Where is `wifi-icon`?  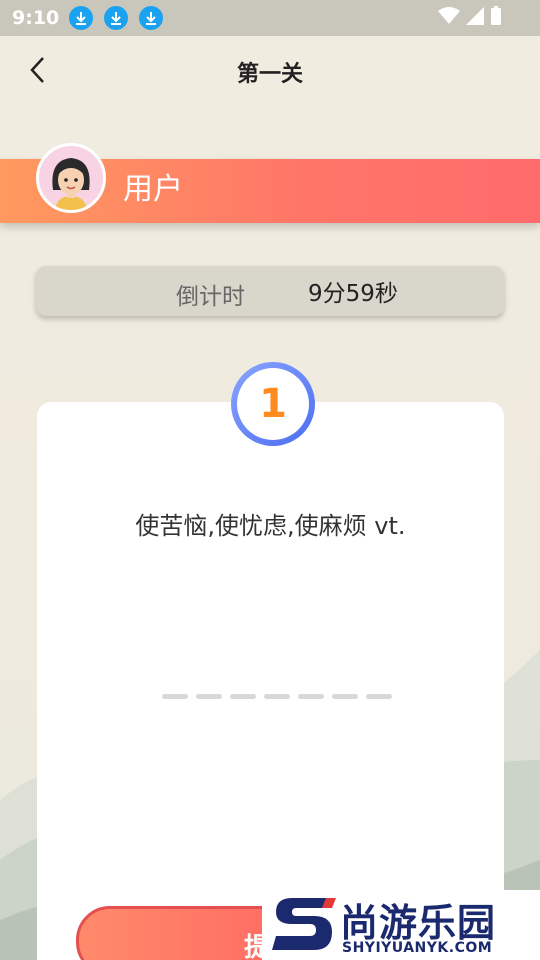
wifi-icon is located at coordinates (449, 15).